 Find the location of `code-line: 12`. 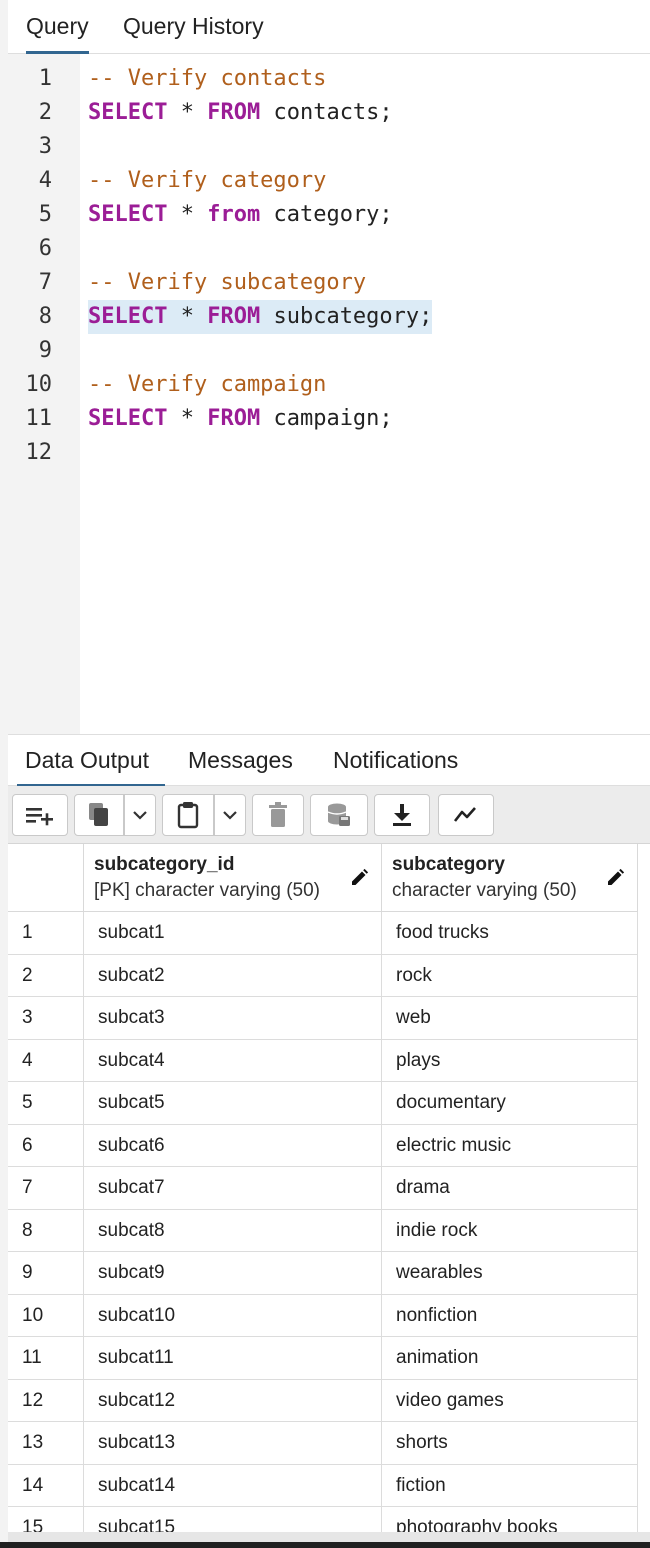

code-line: 12 is located at coordinates (329, 453).